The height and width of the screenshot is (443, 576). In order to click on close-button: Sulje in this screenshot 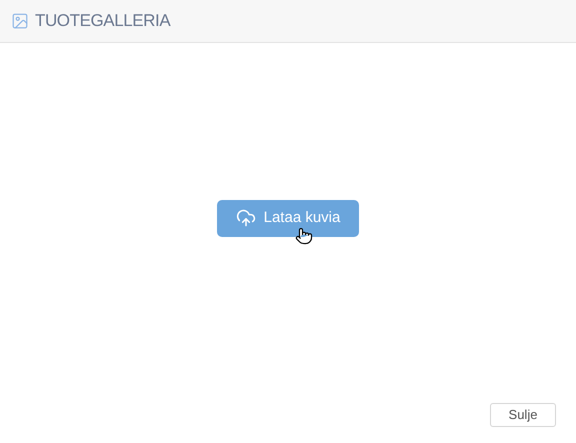, I will do `click(523, 415)`.